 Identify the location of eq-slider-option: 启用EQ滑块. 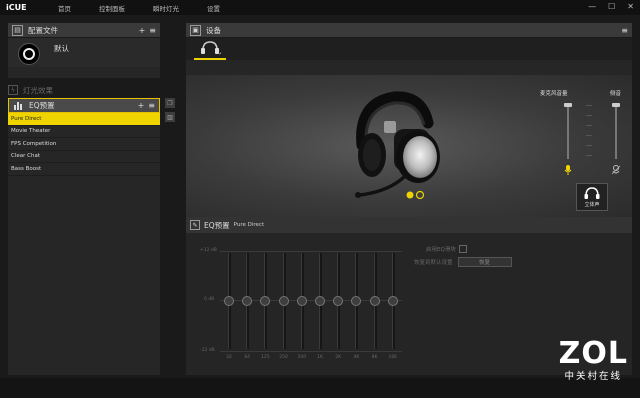
(446, 249).